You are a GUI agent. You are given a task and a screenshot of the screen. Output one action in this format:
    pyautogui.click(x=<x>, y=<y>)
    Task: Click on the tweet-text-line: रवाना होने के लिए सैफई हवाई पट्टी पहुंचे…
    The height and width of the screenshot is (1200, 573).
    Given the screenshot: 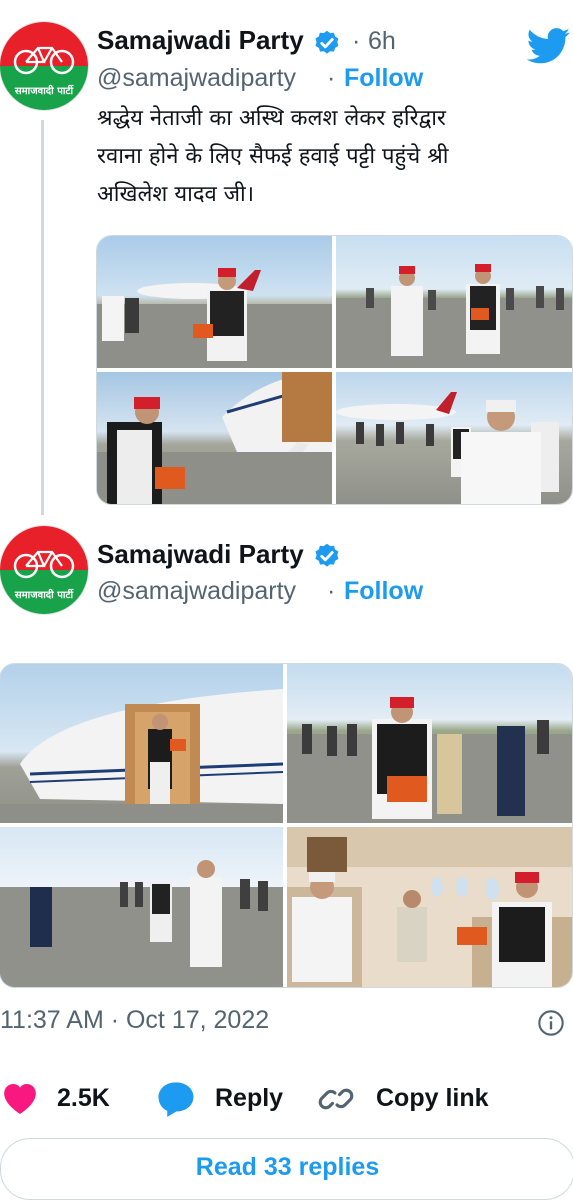 What is the action you would take?
    pyautogui.click(x=273, y=156)
    